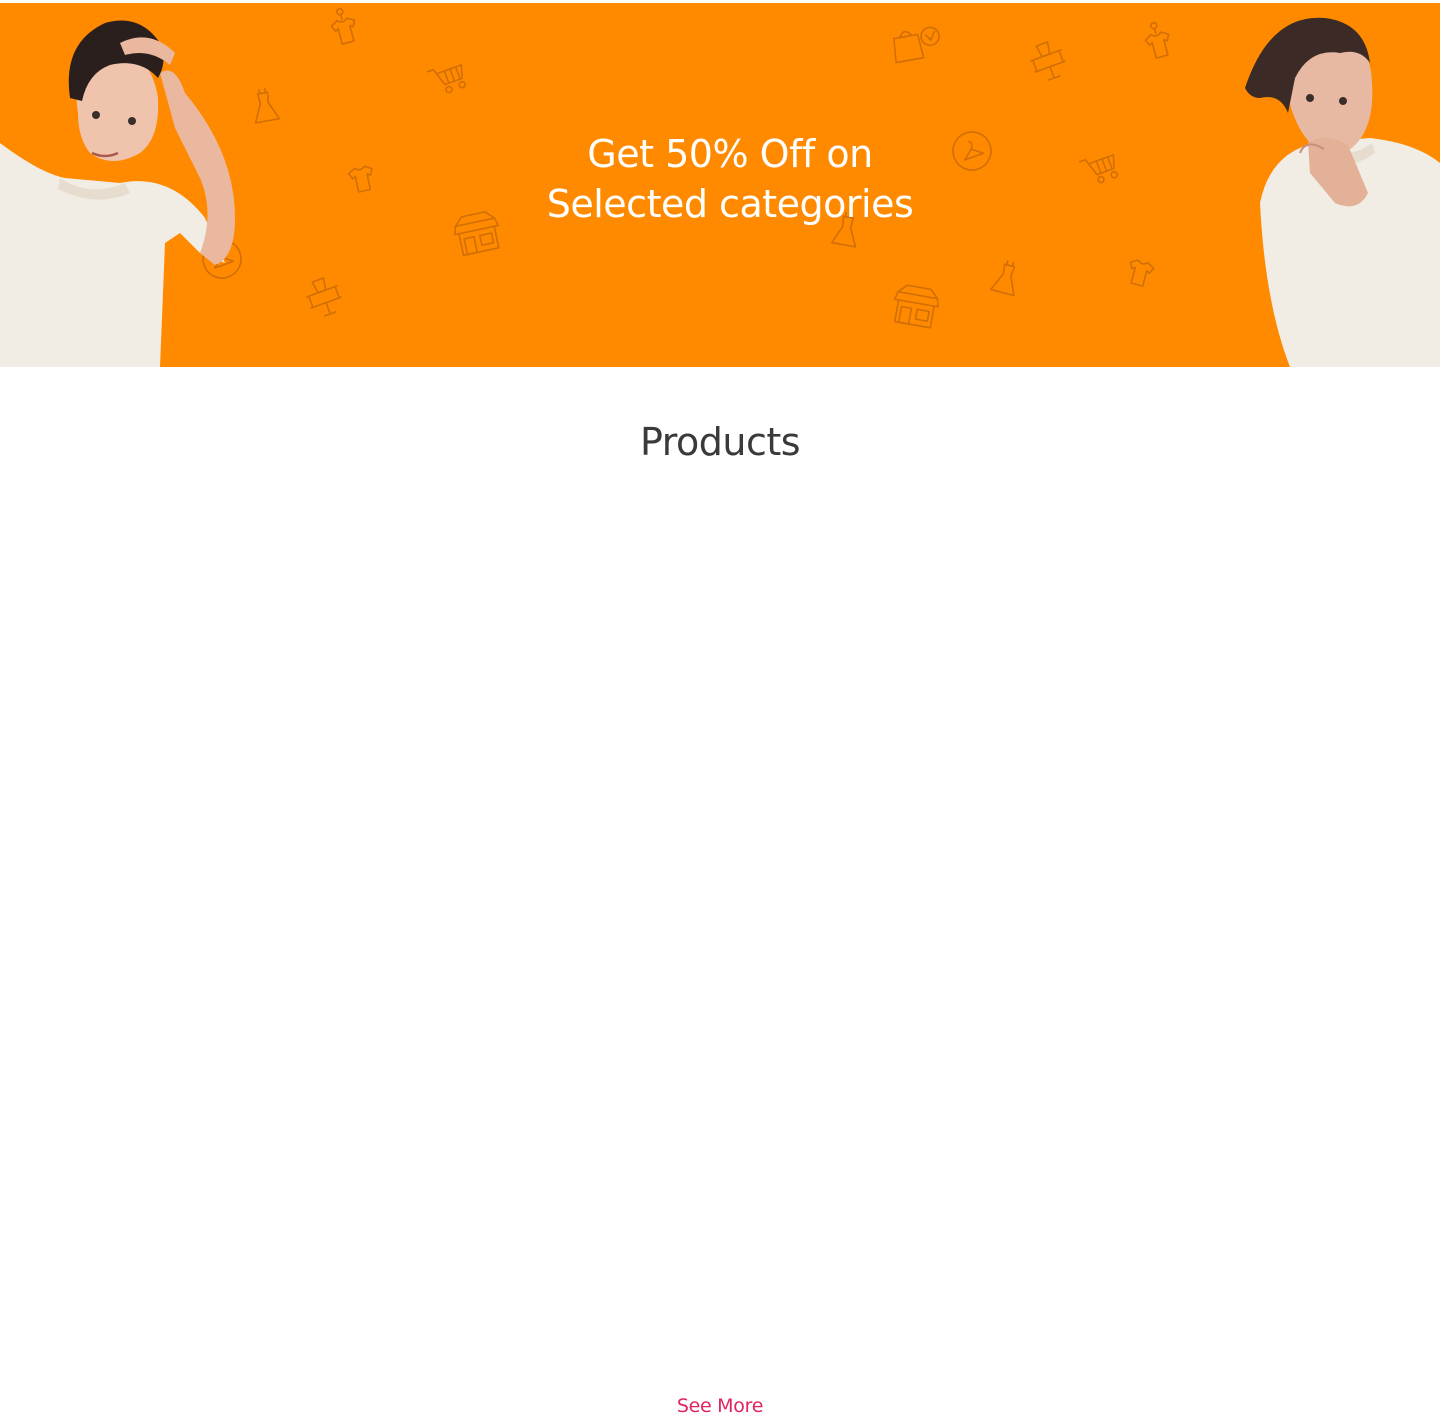  I want to click on see-more-link: See More, so click(720, 1406).